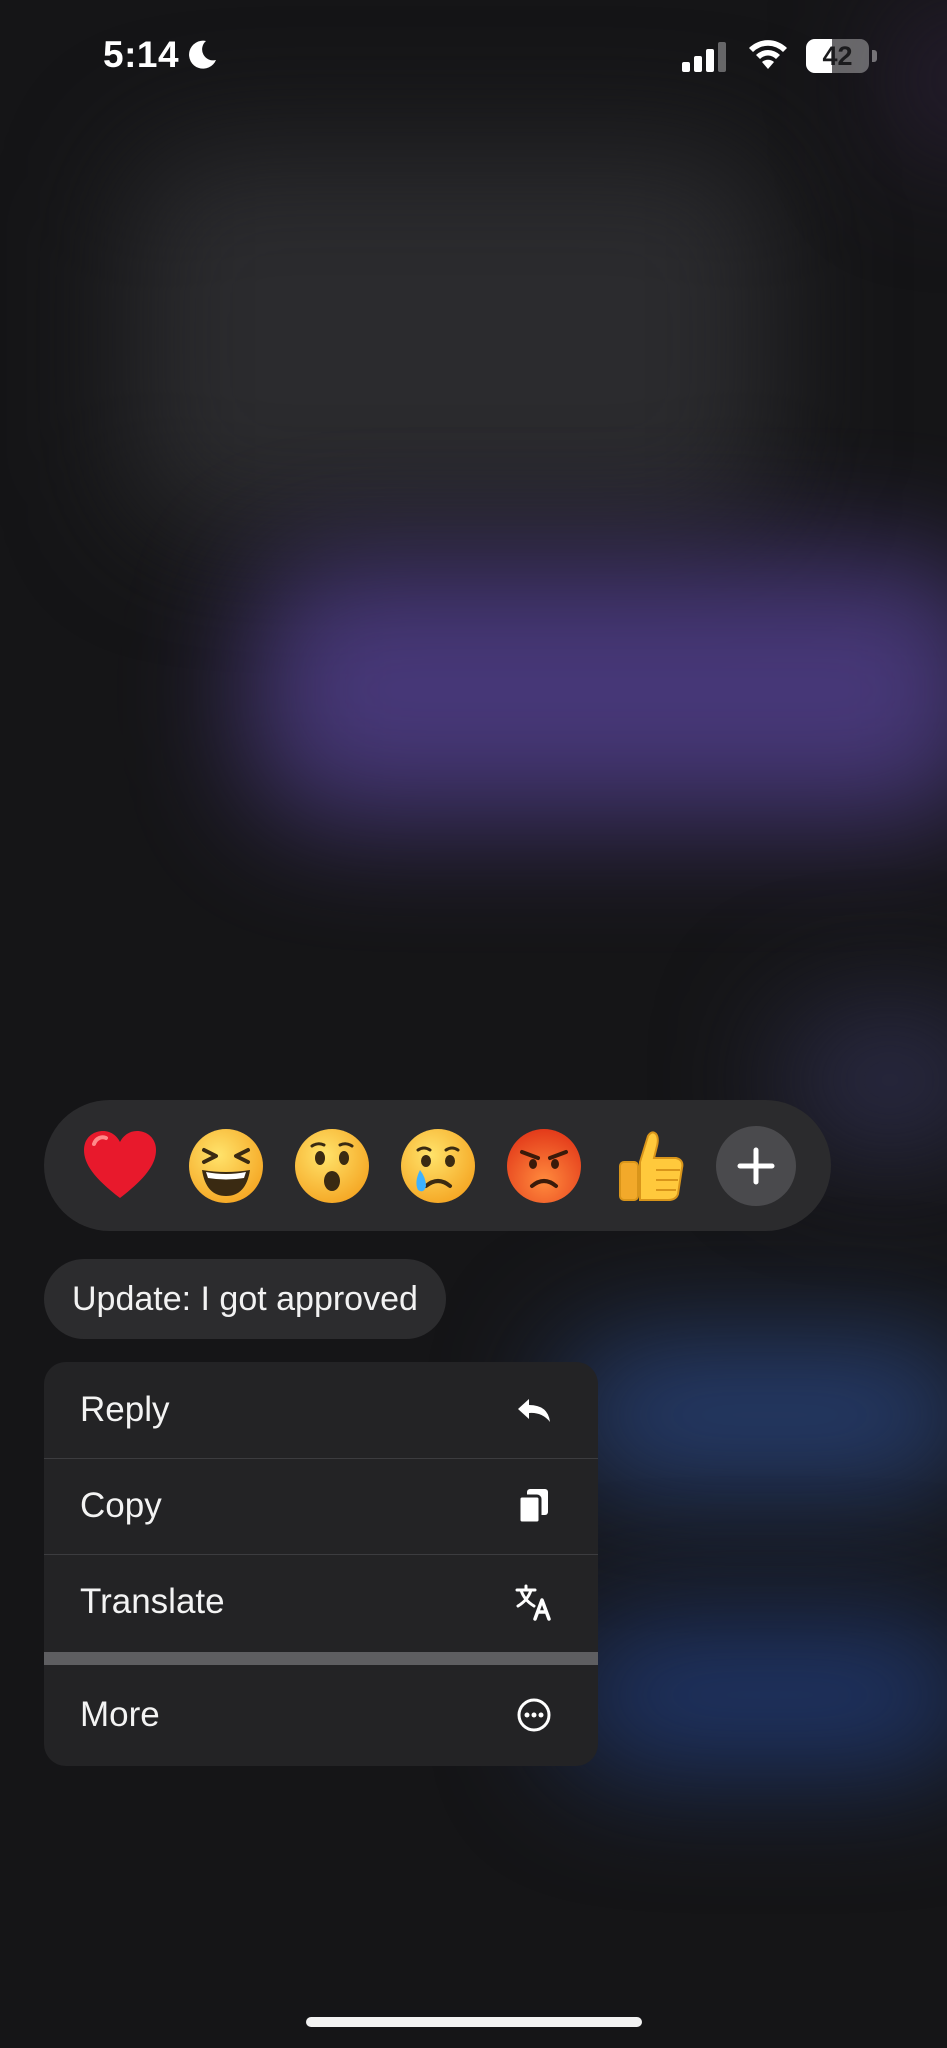  What do you see at coordinates (532, 1507) in the screenshot?
I see `copy-icon` at bounding box center [532, 1507].